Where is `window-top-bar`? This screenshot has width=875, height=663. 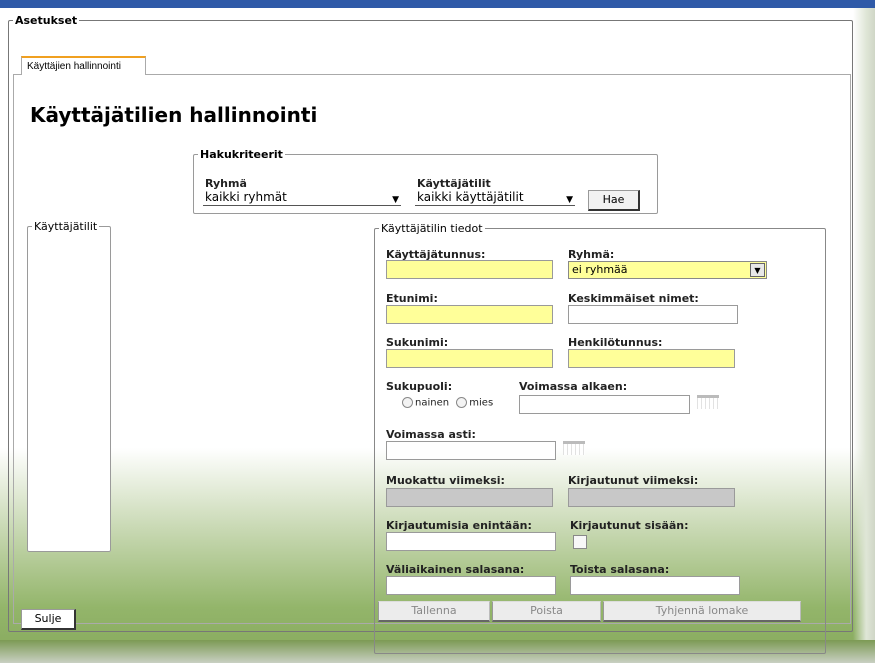
window-top-bar is located at coordinates (437, 4).